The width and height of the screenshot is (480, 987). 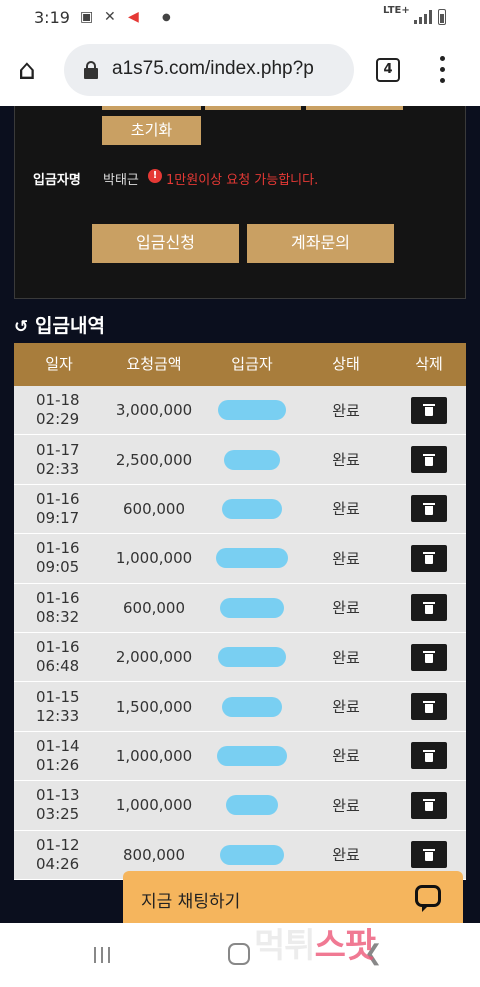 I want to click on table-header: 일자 요청금액 입금자 상태 삭제, so click(x=240, y=364).